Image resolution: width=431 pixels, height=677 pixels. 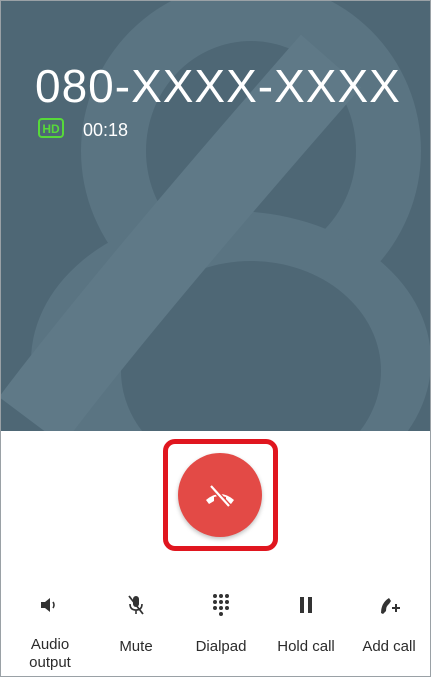 What do you see at coordinates (50, 629) in the screenshot?
I see `audio-output-button: Audio output` at bounding box center [50, 629].